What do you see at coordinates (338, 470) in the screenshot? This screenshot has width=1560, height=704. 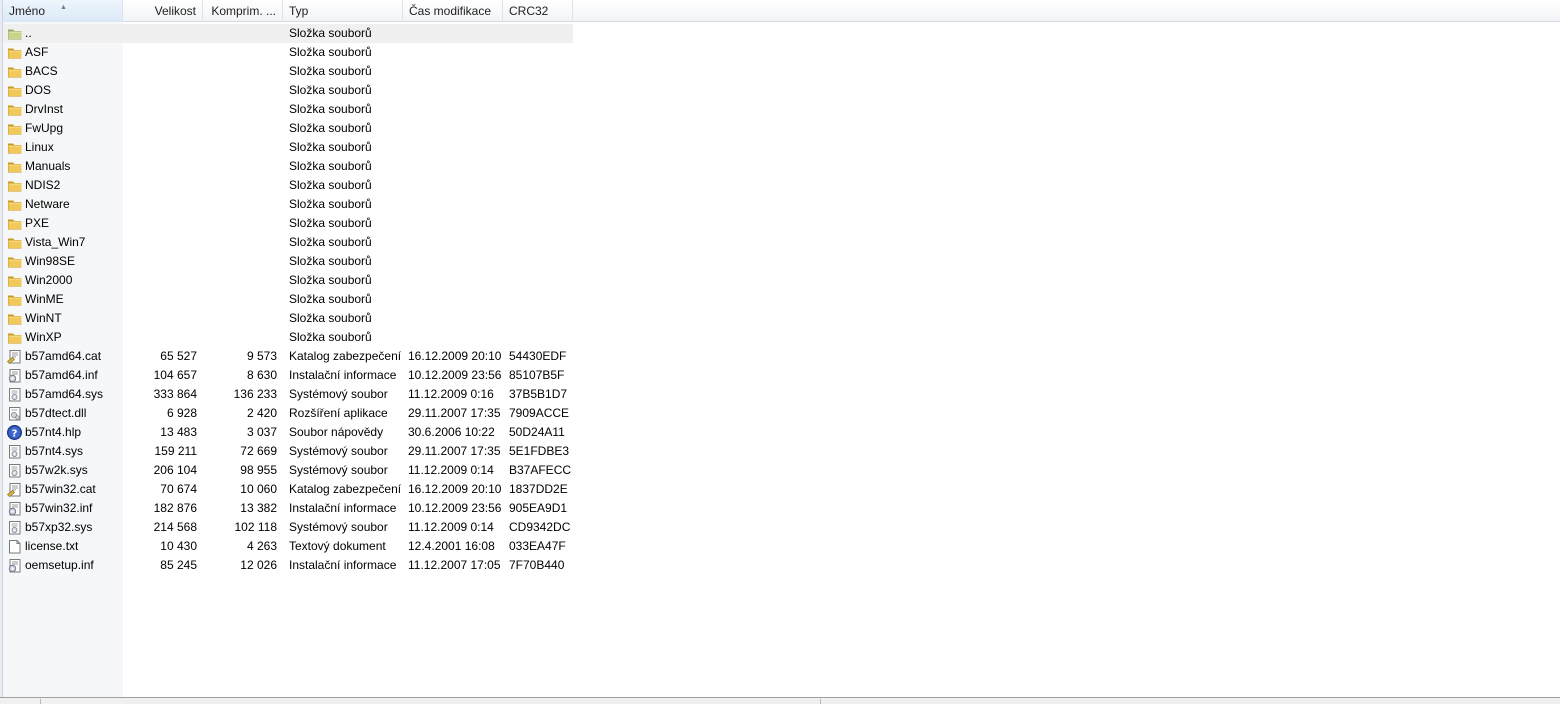 I see `cell-type: Systémový soubor` at bounding box center [338, 470].